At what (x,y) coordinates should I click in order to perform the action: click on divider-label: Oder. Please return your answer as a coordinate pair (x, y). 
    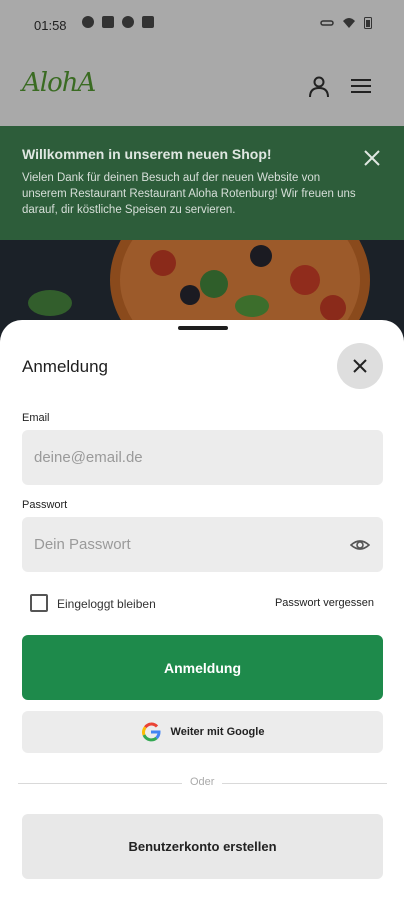
    Looking at the image, I should click on (202, 782).